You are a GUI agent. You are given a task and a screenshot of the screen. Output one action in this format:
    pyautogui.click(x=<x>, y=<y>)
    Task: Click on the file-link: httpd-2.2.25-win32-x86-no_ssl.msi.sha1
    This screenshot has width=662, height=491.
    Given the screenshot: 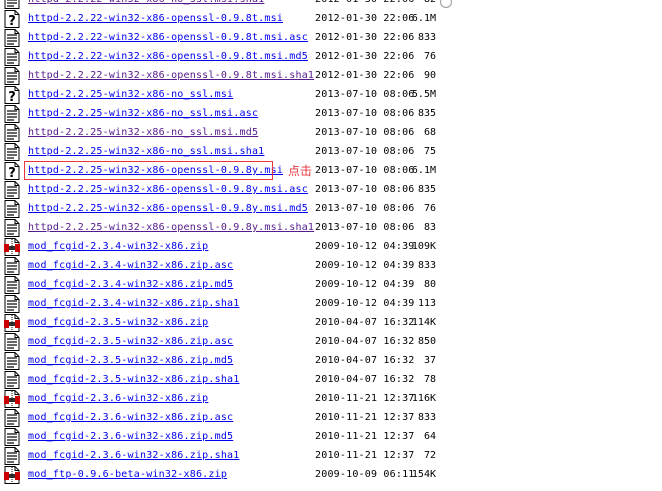 What is the action you would take?
    pyautogui.click(x=146, y=151)
    